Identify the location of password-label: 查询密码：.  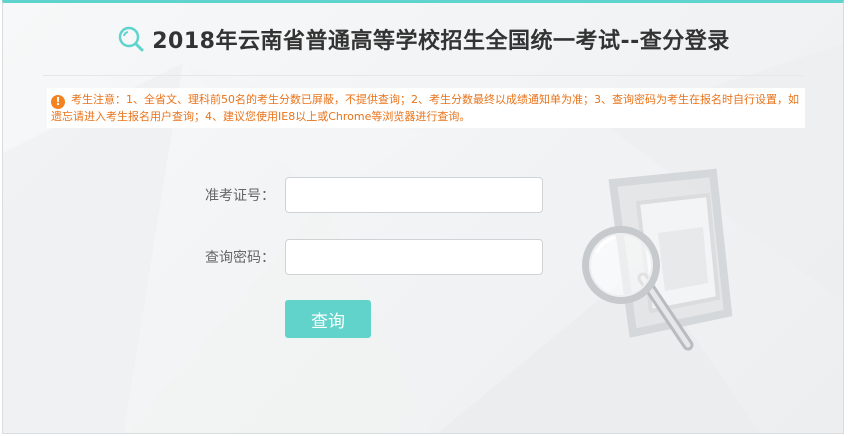
(240, 258).